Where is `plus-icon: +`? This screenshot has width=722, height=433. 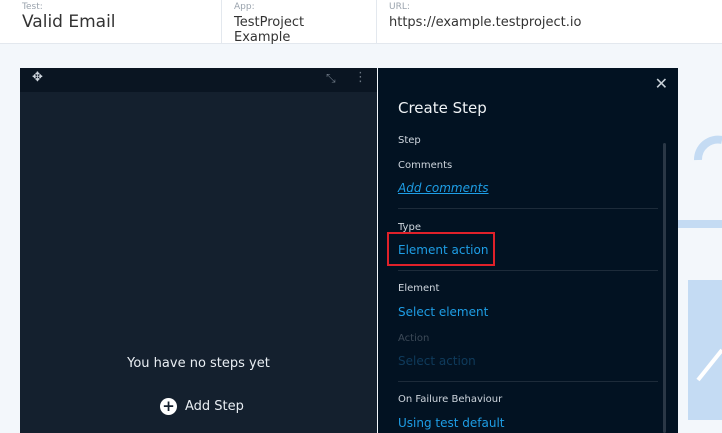
plus-icon: + is located at coordinates (168, 406).